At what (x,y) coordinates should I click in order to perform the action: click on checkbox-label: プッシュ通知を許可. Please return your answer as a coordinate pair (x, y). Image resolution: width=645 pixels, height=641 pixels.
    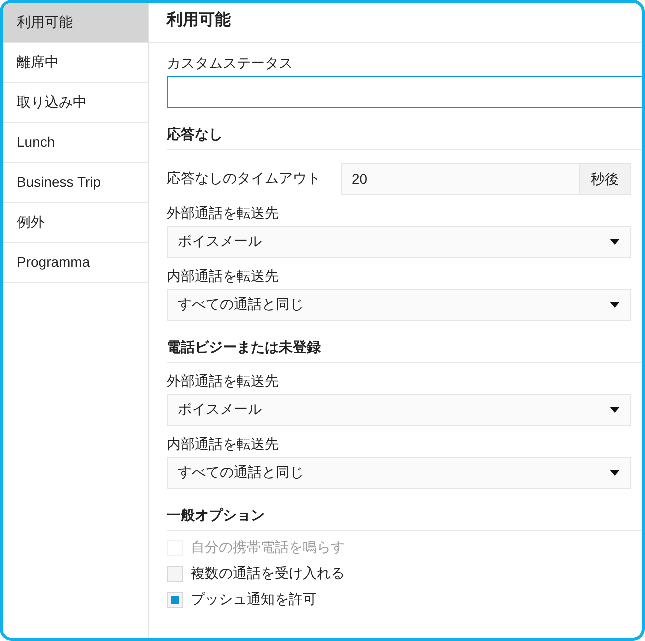
    Looking at the image, I should click on (254, 600).